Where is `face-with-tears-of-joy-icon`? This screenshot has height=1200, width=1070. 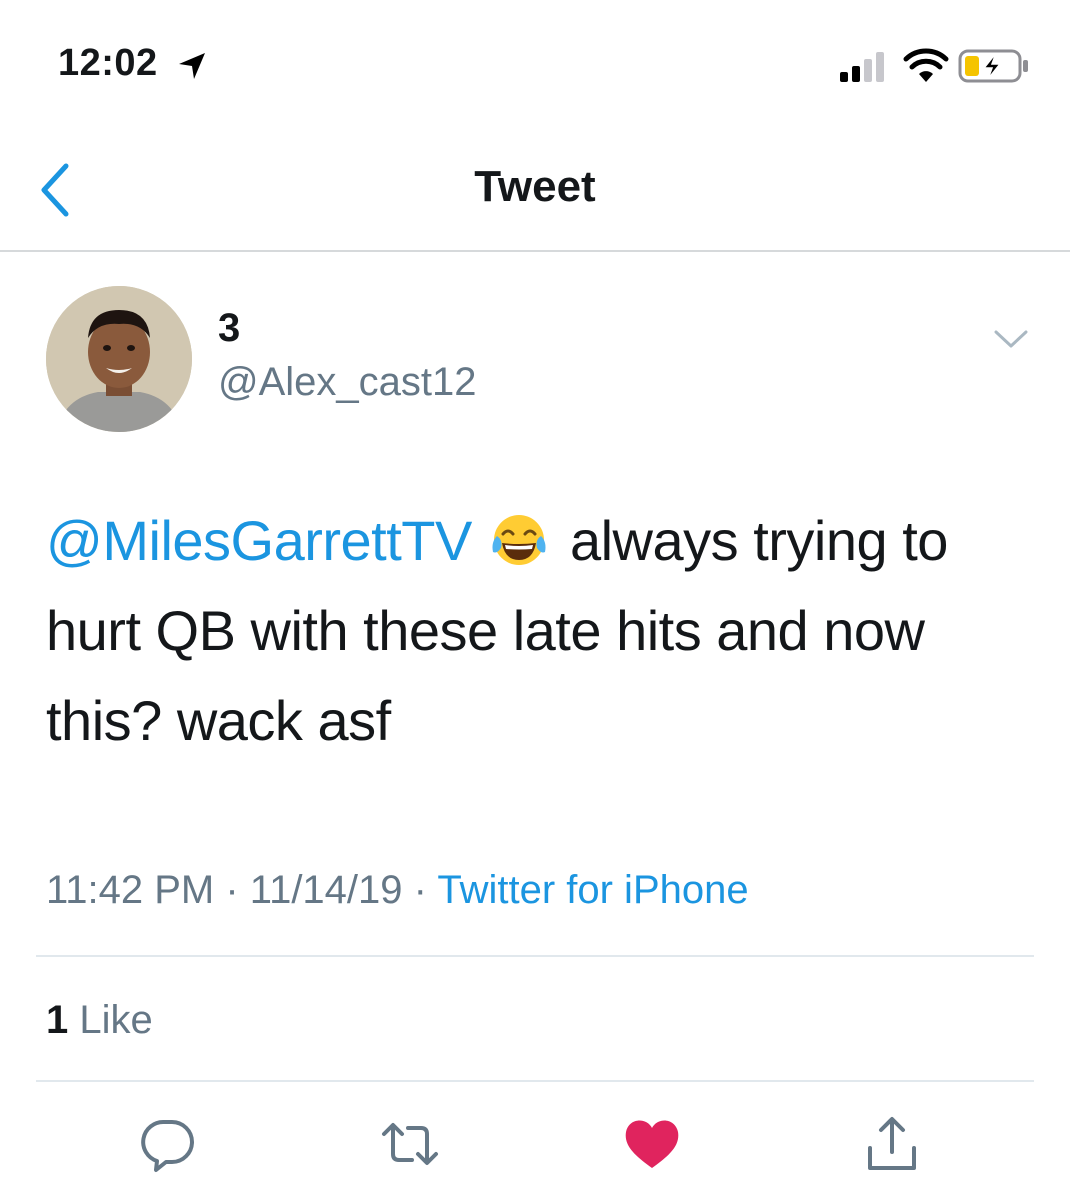
face-with-tears-of-joy-icon is located at coordinates (519, 540).